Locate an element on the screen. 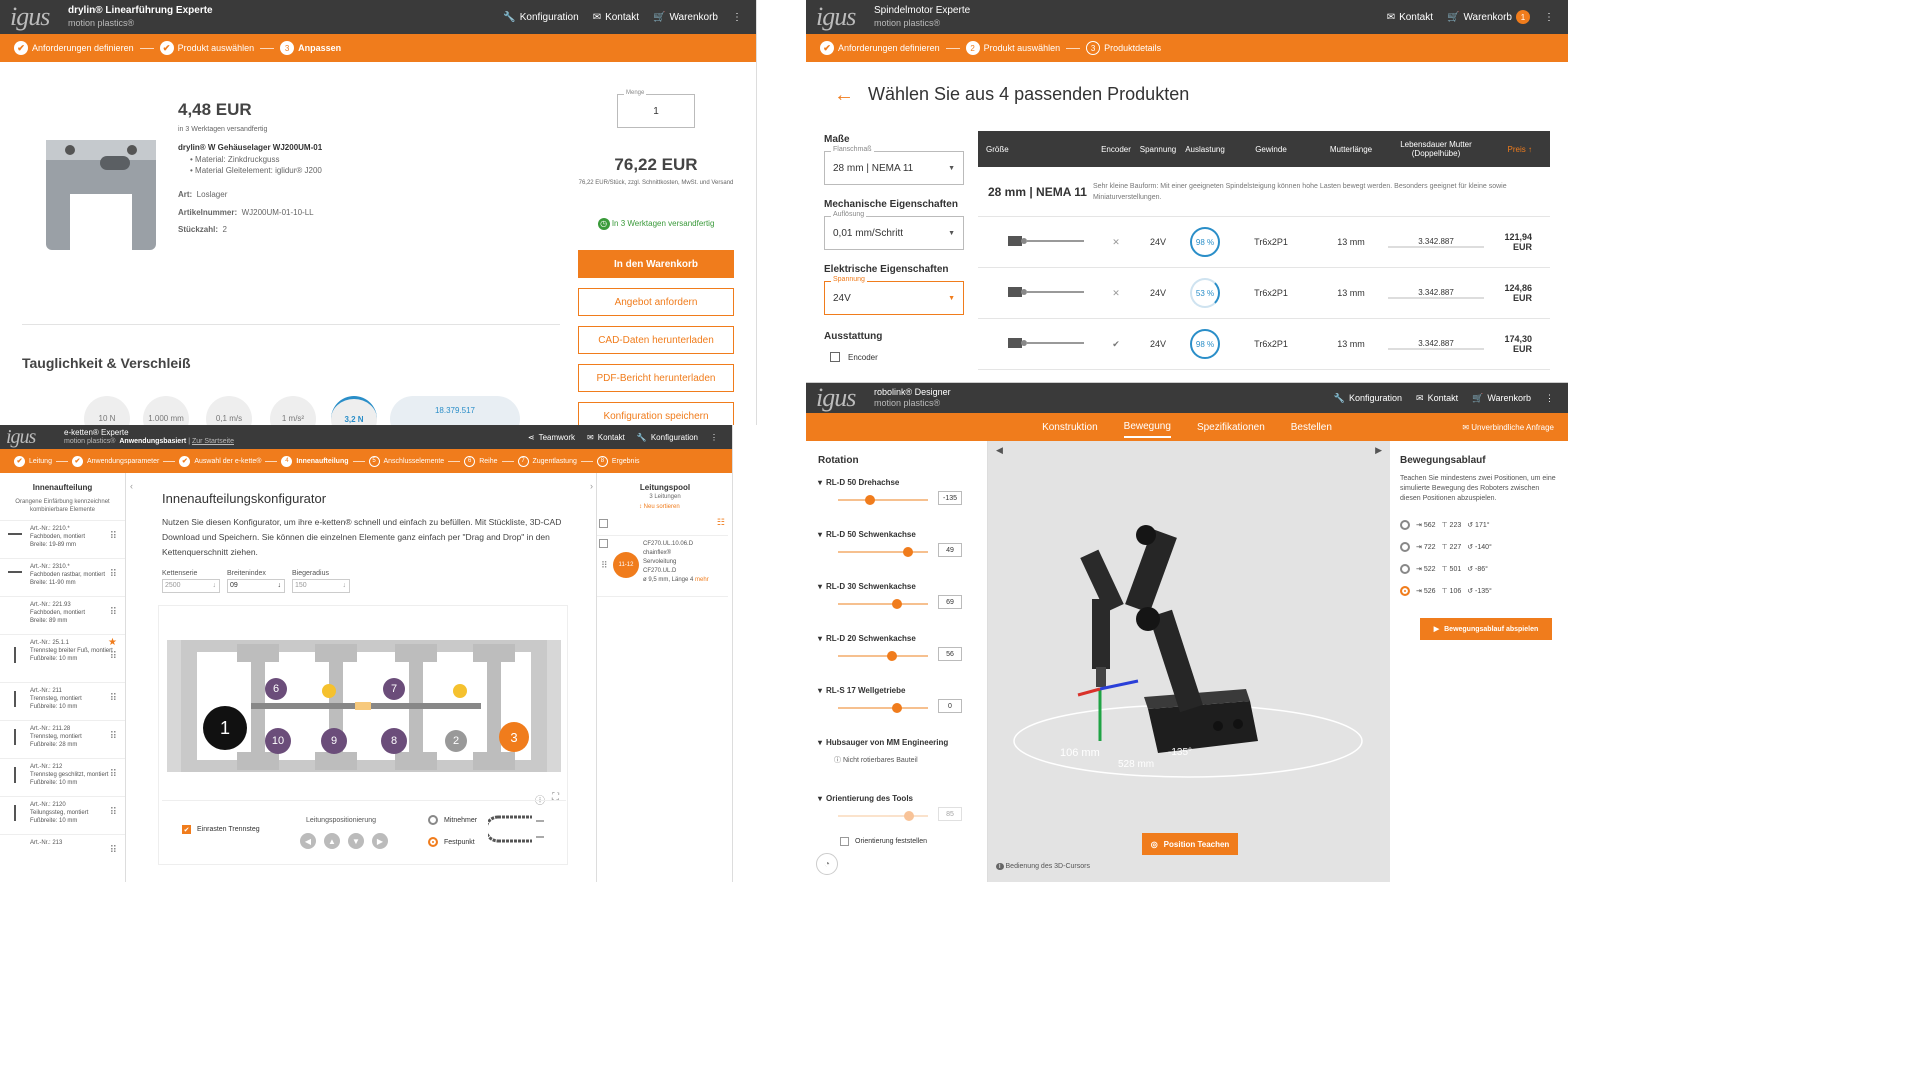 This screenshot has width=1920, height=1080. einrasten-checkbox: ✔ Einrasten Trennsteg is located at coordinates (221, 829).